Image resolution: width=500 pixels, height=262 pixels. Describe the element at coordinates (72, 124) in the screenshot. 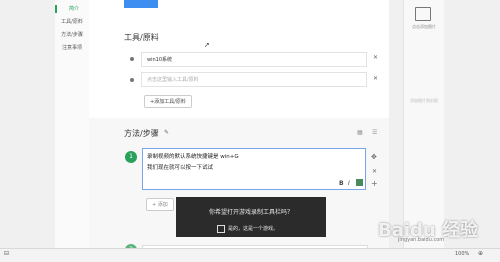

I see `left-navigation: 简介 工具/原料 方法/步骤 注意事项` at that location.